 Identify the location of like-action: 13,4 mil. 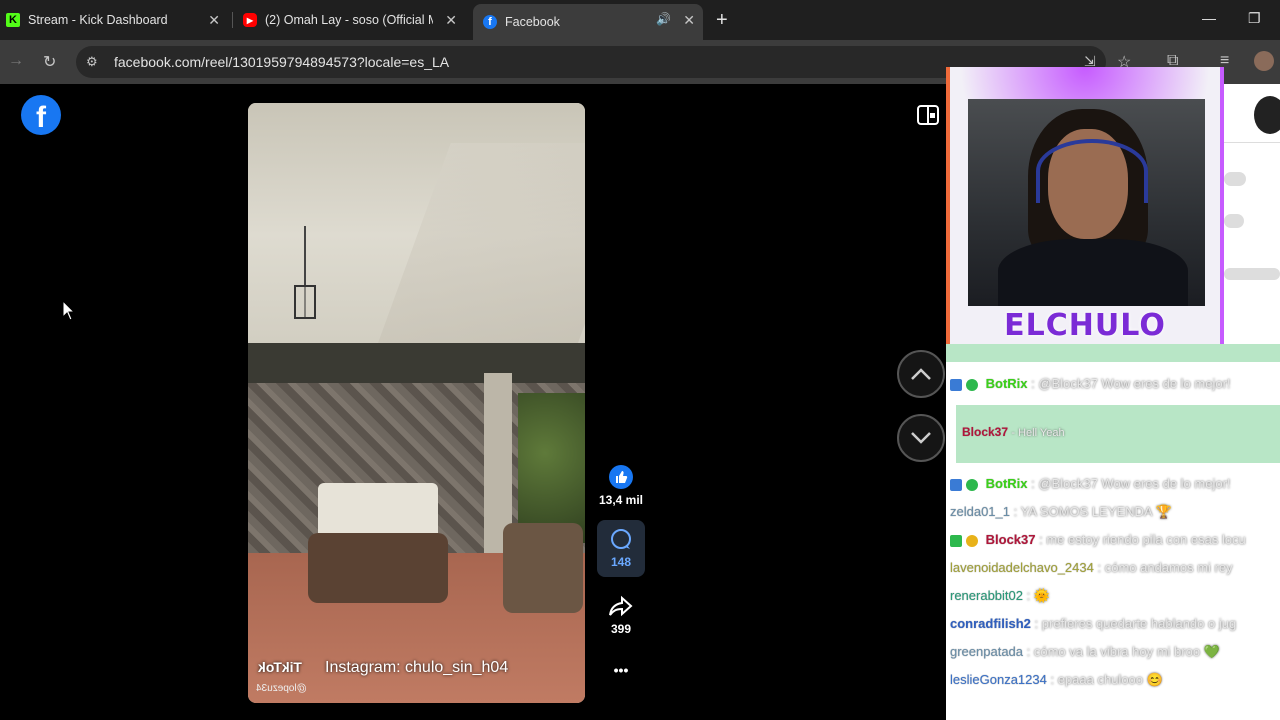
(621, 486).